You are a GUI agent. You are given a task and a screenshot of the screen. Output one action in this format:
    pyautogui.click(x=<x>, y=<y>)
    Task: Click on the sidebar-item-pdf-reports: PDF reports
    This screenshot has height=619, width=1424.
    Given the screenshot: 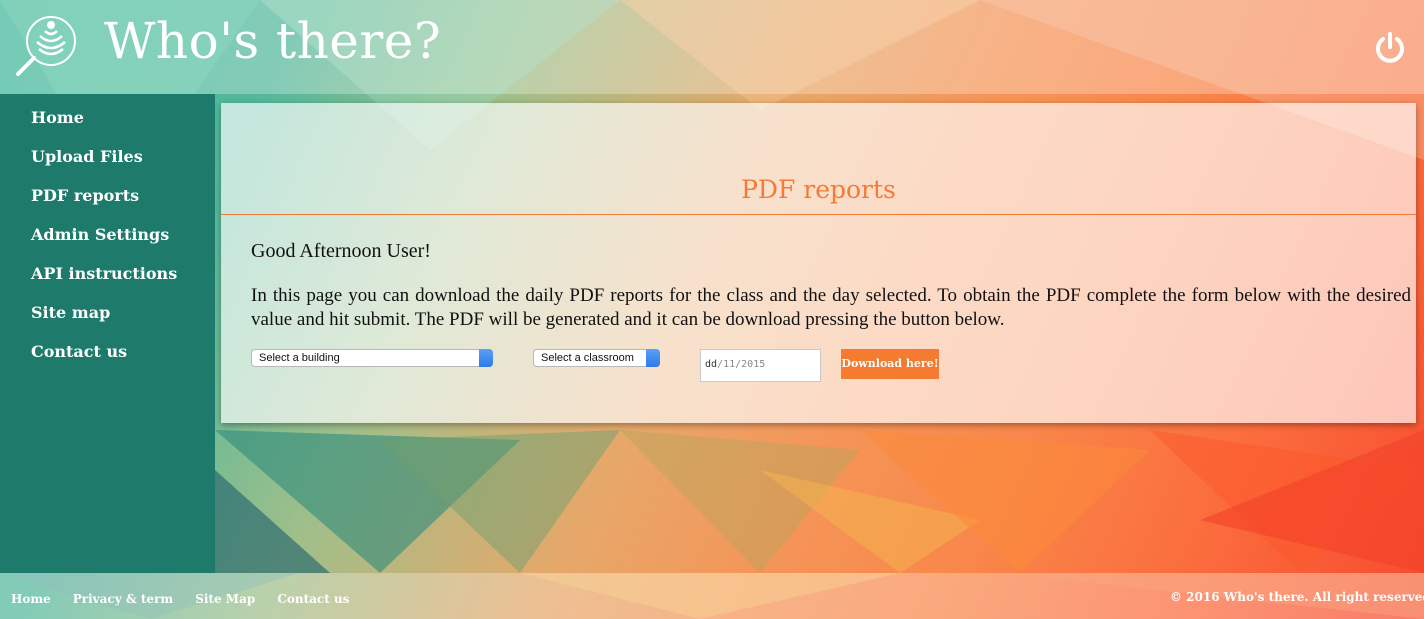 What is the action you would take?
    pyautogui.click(x=107, y=204)
    